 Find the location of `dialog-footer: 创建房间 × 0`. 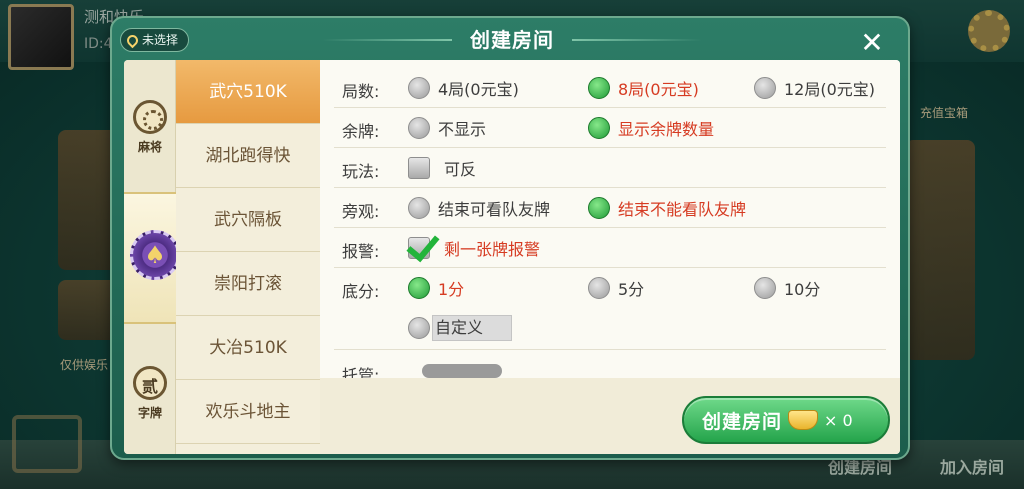

dialog-footer: 创建房间 × 0 is located at coordinates (610, 416).